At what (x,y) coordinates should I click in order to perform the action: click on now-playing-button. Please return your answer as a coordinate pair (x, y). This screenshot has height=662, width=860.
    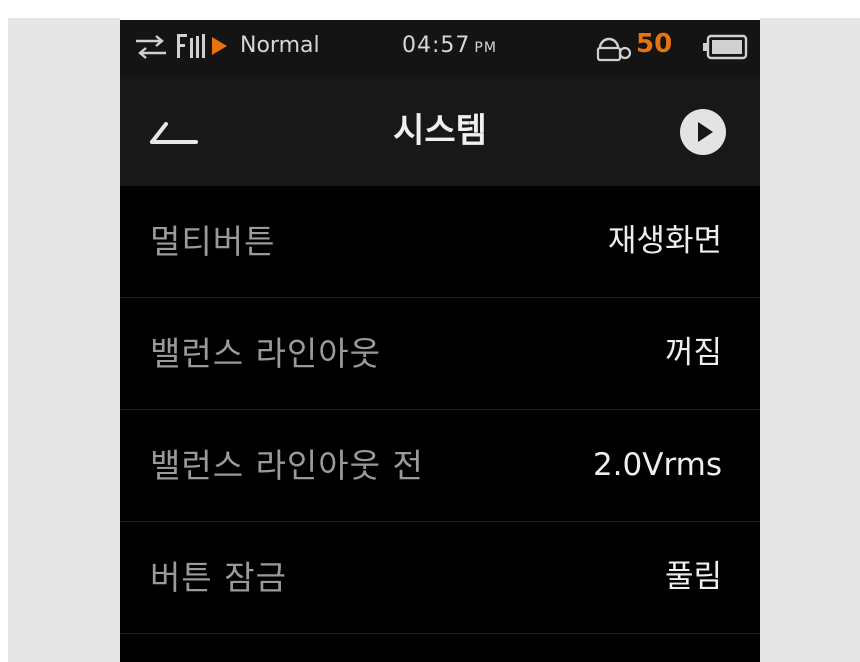
    Looking at the image, I should click on (703, 132).